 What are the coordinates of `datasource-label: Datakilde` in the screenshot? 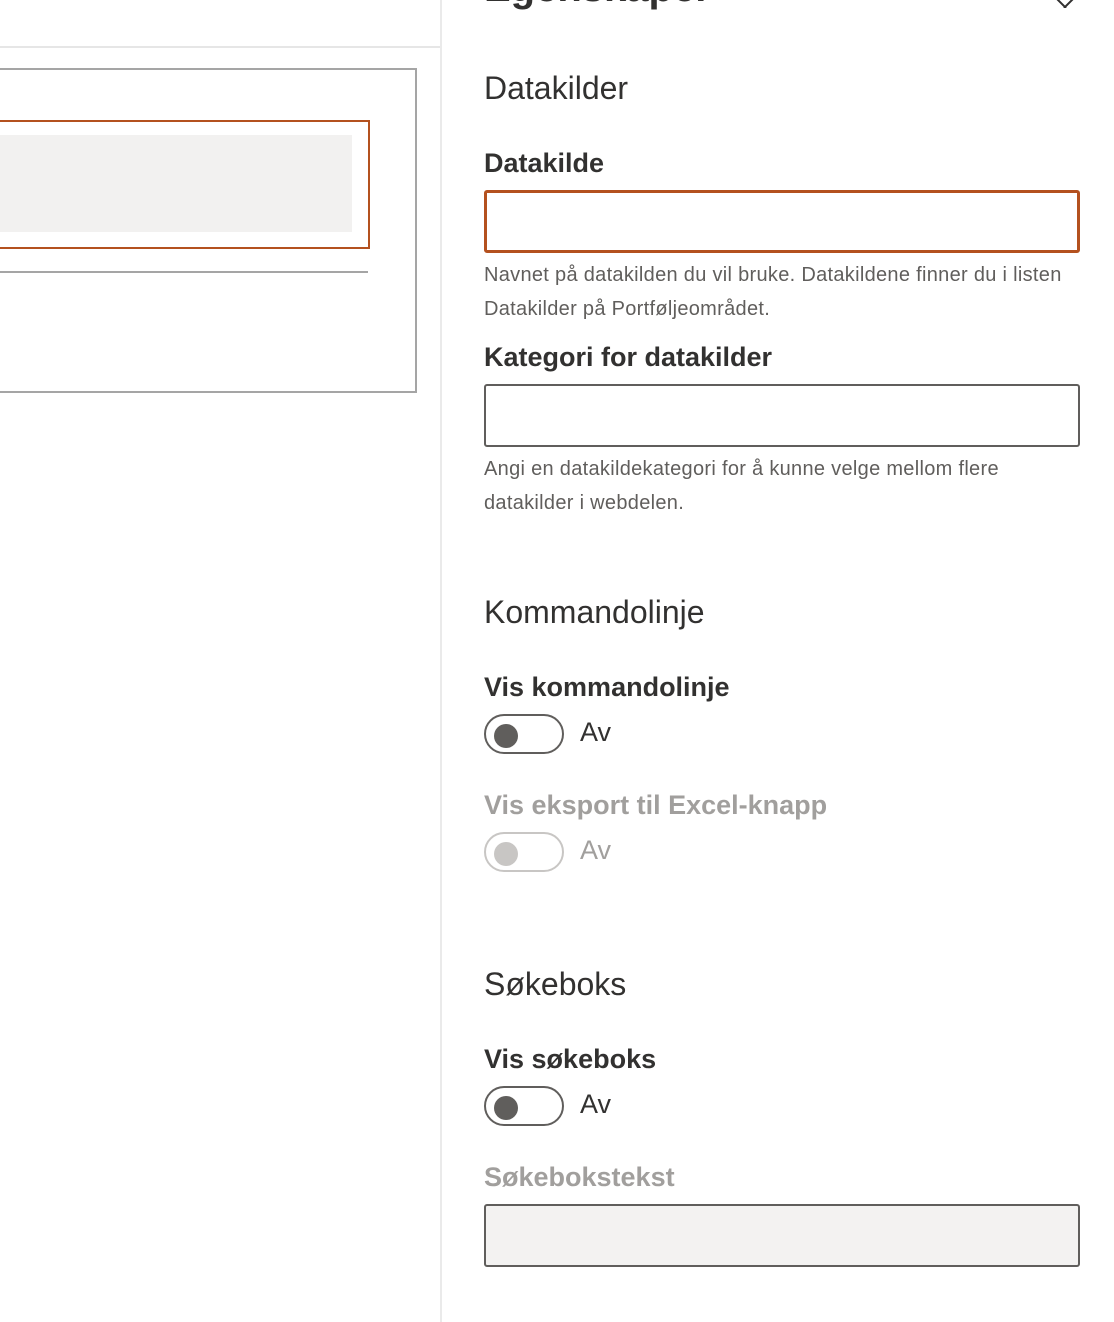 It's located at (544, 163).